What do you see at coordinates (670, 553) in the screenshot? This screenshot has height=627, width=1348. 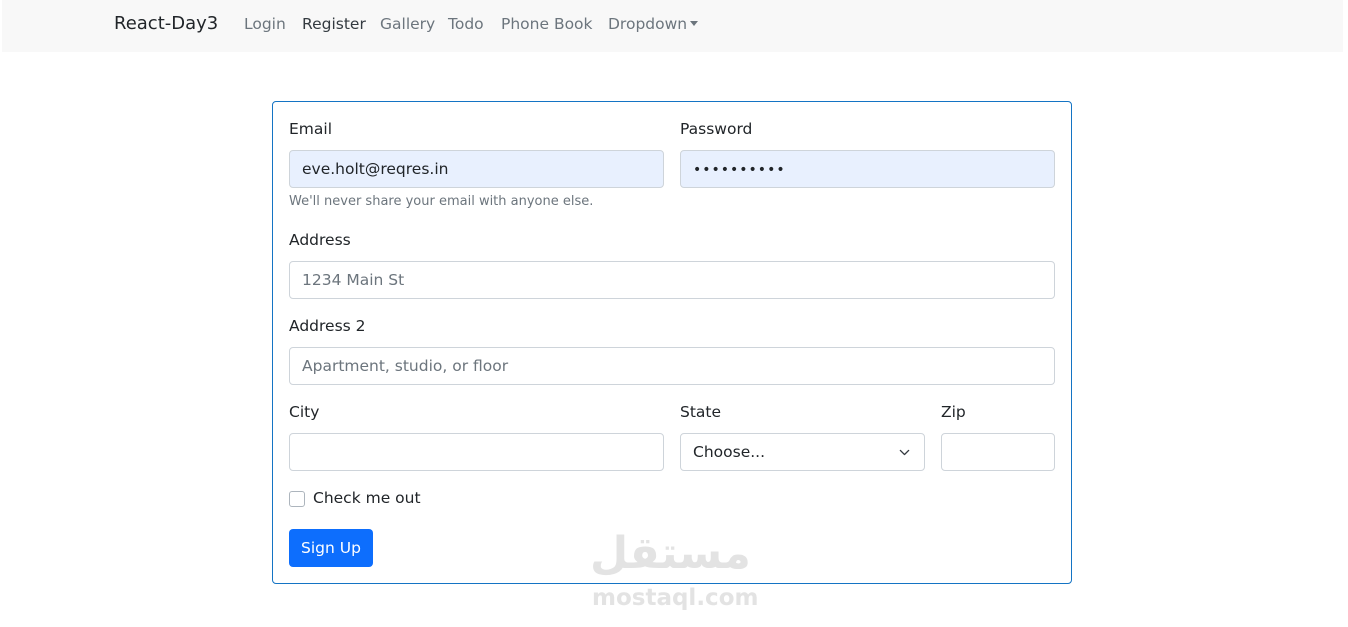 I see `watermark-logo-arabic: مستقل` at bounding box center [670, 553].